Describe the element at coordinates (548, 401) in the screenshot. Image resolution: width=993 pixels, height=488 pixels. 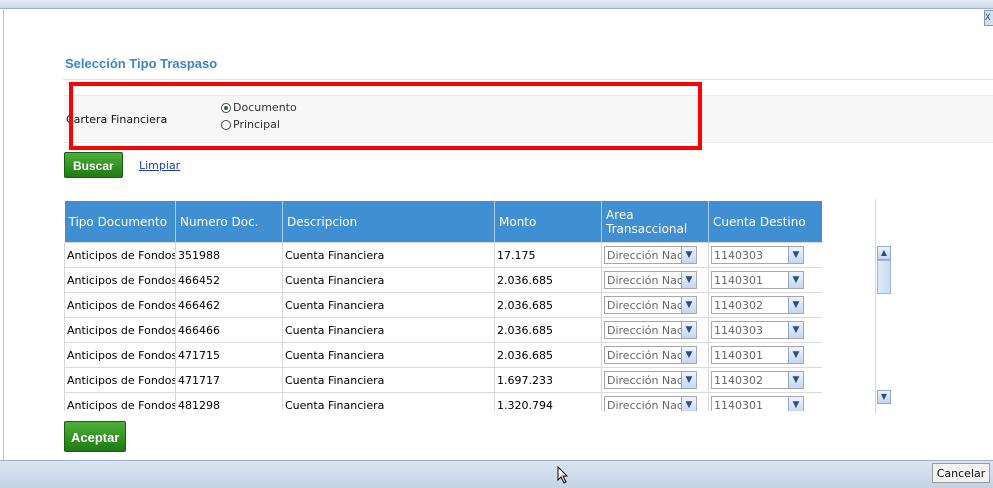
I see `cell-monto: 1.320.794` at that location.